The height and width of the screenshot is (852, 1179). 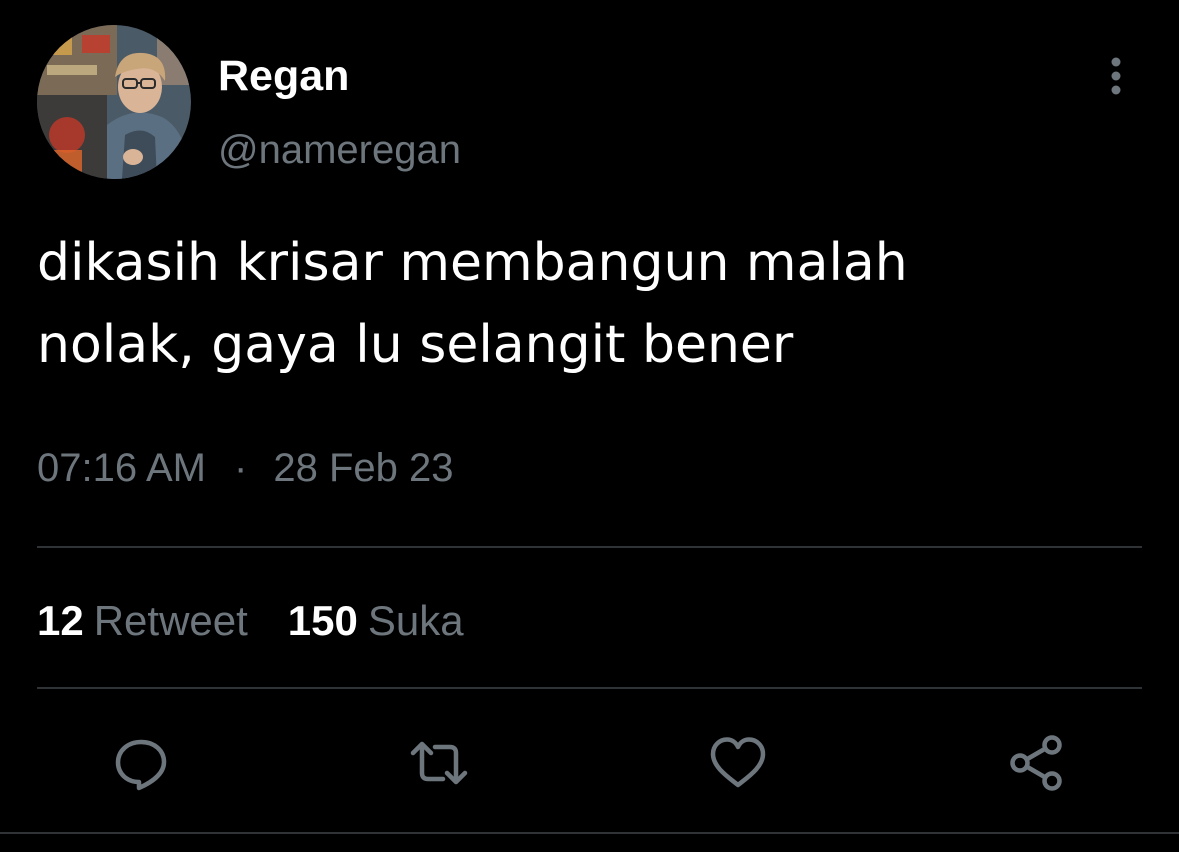 I want to click on retweet-icon, so click(x=439, y=763).